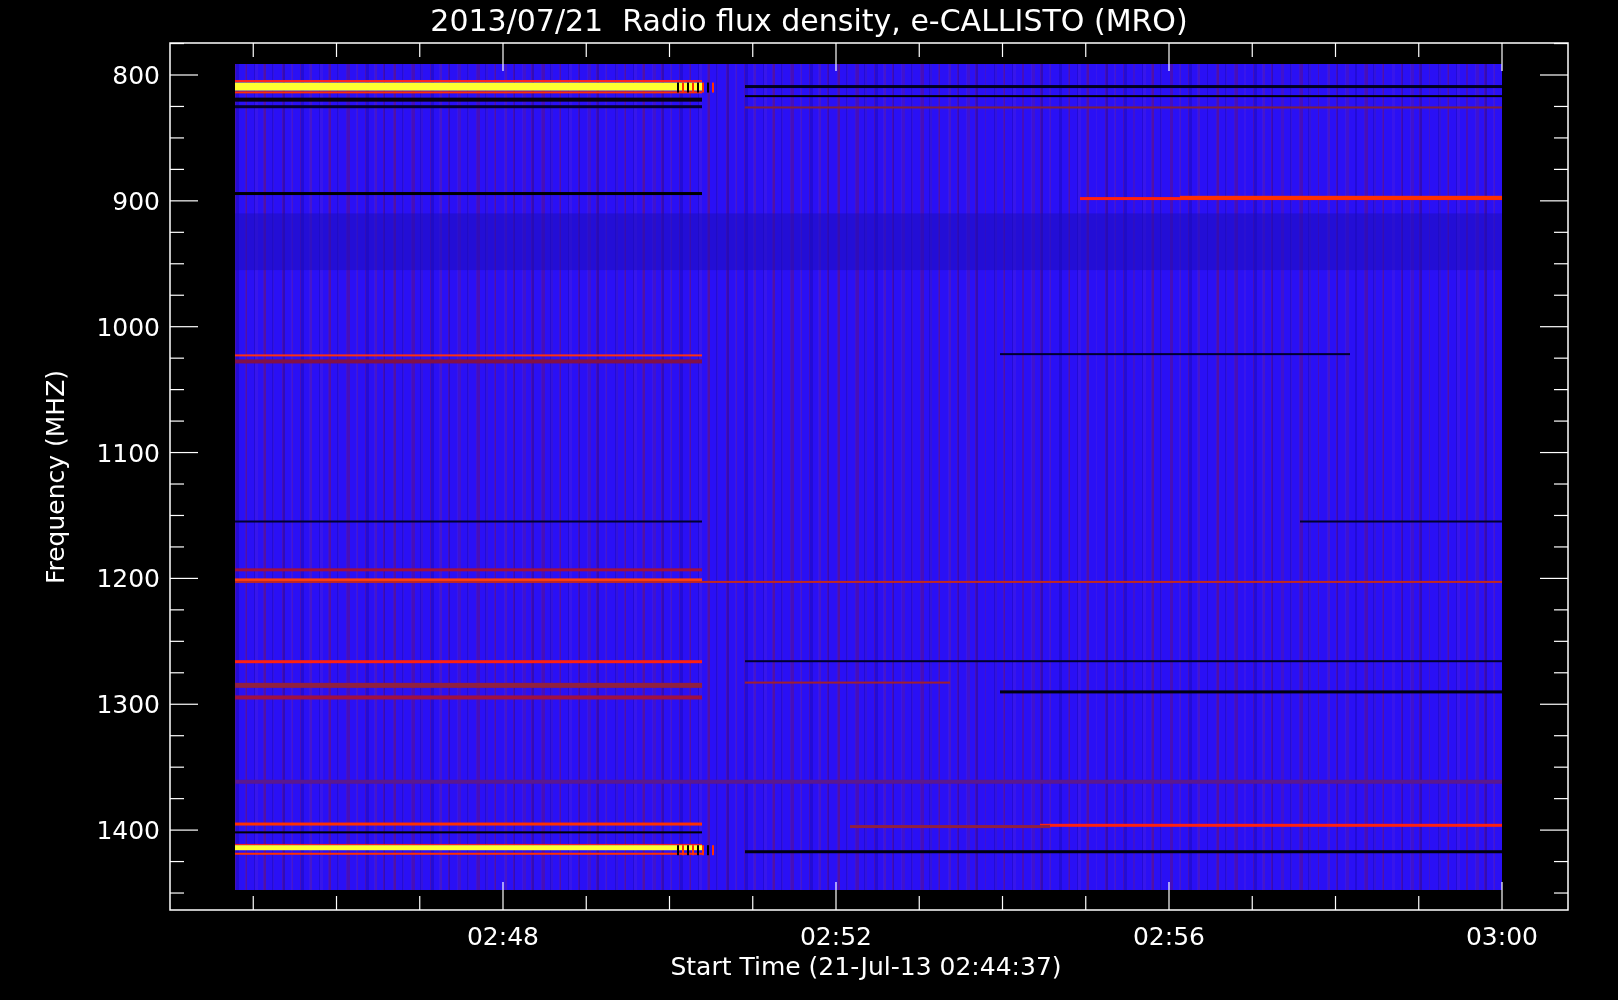 The height and width of the screenshot is (1000, 1618). What do you see at coordinates (136, 201) in the screenshot?
I see `y-tick-label: 900` at bounding box center [136, 201].